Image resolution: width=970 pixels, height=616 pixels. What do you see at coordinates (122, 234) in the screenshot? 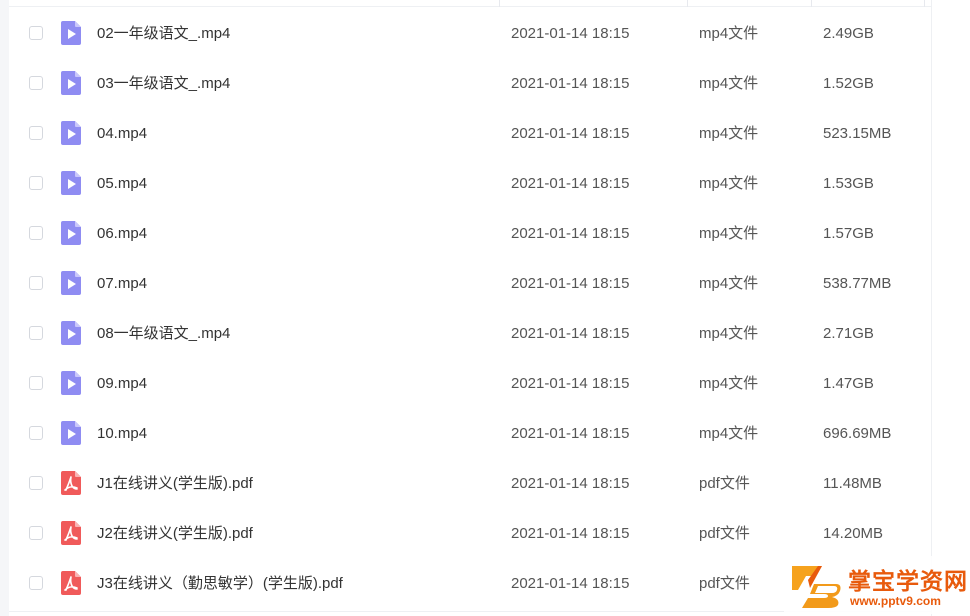
I see `file-name: 06.mp4` at bounding box center [122, 234].